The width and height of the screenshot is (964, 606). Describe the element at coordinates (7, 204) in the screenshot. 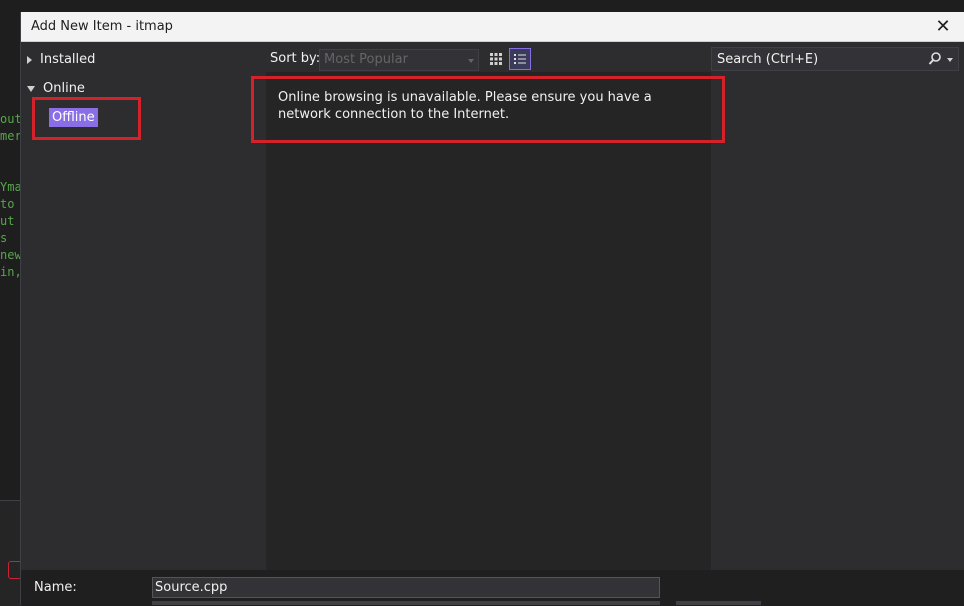

I see `code-line: to` at that location.